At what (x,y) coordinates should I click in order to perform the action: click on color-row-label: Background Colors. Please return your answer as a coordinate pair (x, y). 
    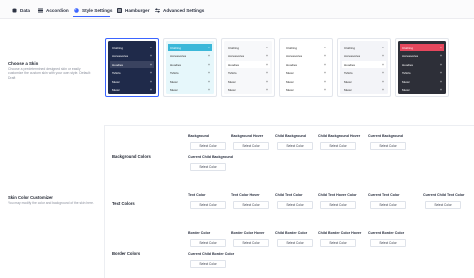
    Looking at the image, I should click on (131, 156).